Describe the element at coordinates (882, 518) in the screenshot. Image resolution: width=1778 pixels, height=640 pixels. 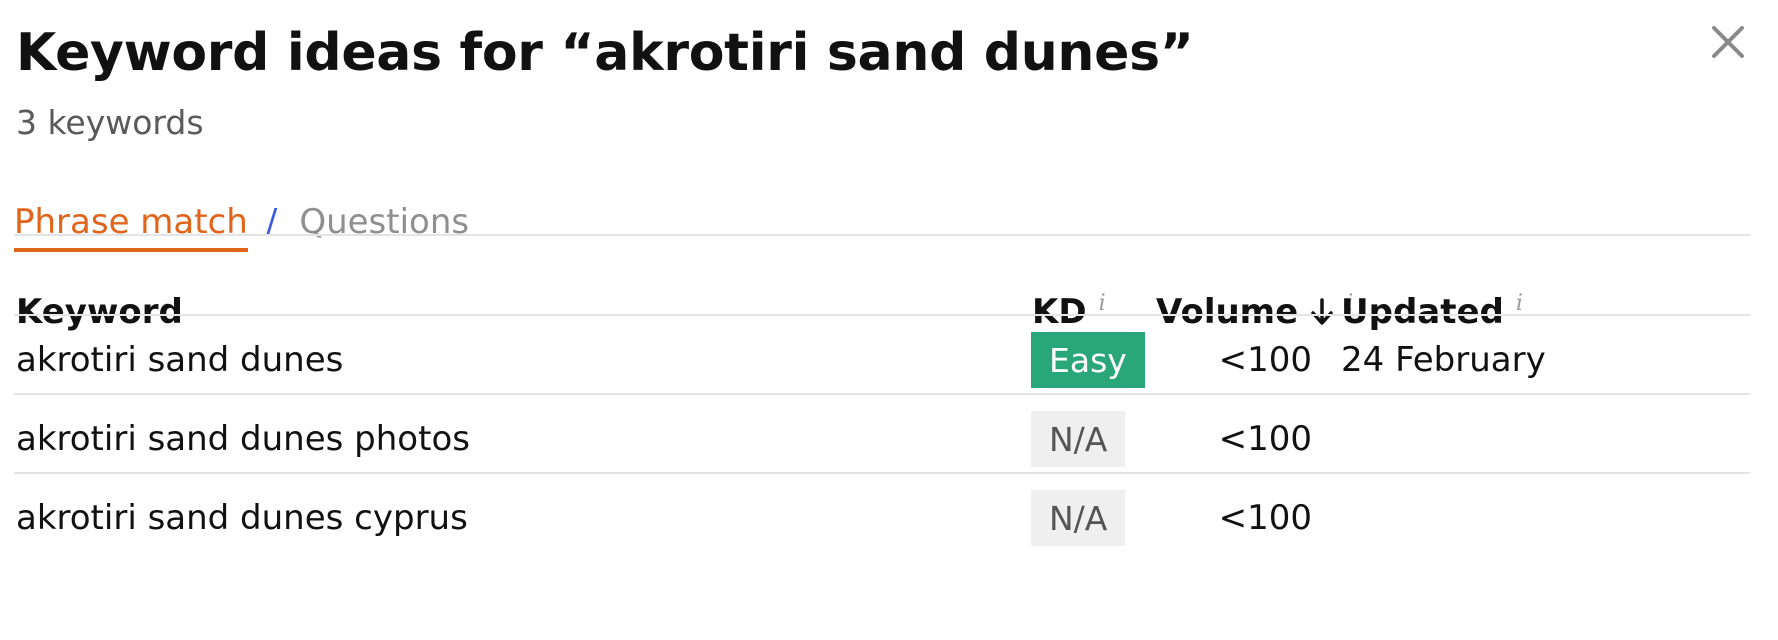
I see `table-row: akrotiri sand dunes cyprus N/A <100` at that location.